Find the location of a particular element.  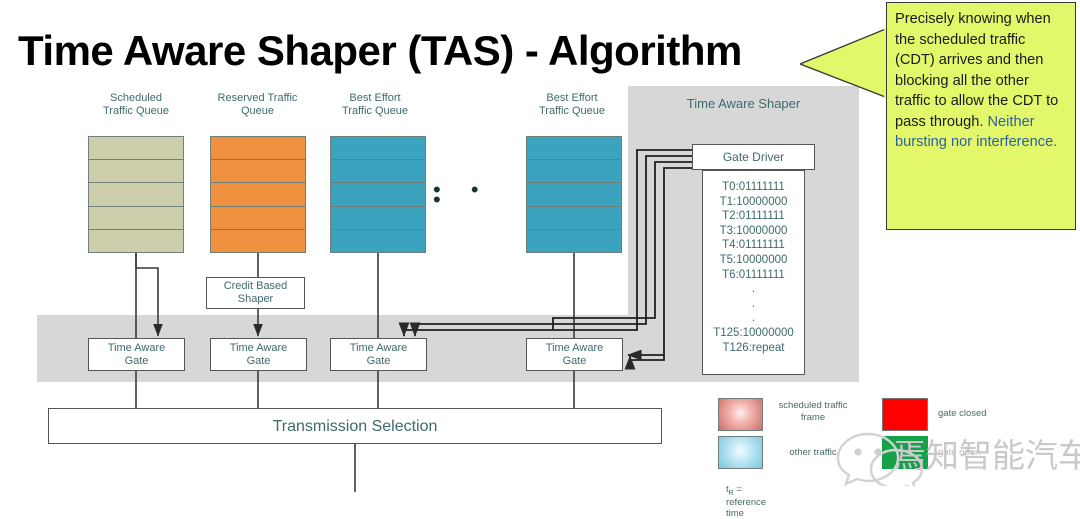

reserved-traffic-queue is located at coordinates (258, 194).